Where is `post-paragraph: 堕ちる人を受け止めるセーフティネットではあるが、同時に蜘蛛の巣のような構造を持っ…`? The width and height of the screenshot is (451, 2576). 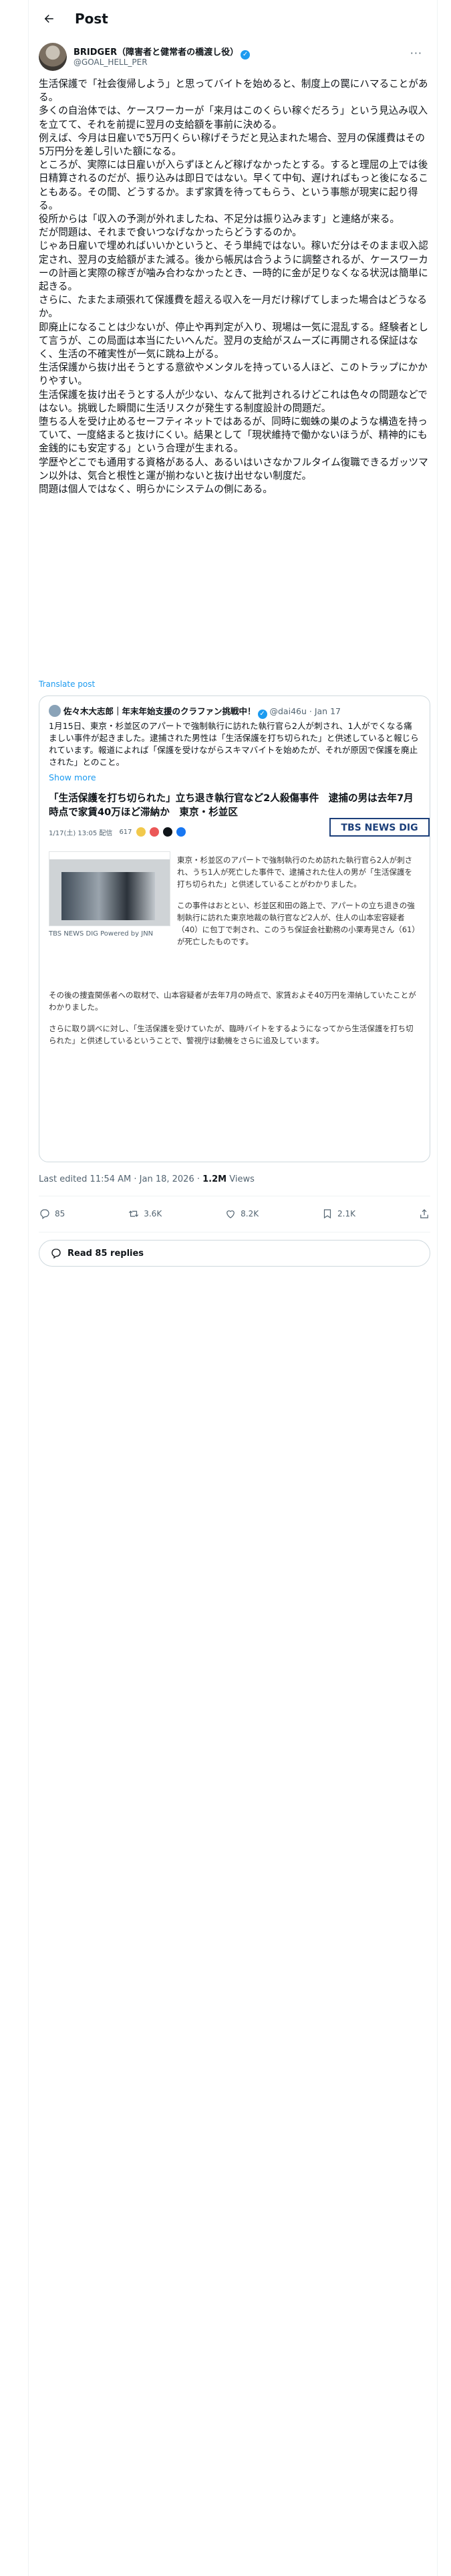
post-paragraph: 堕ちる人を受け止めるセーフティネットではあるが、同時に蜘蛛の巣のような構造を持っ… is located at coordinates (233, 436).